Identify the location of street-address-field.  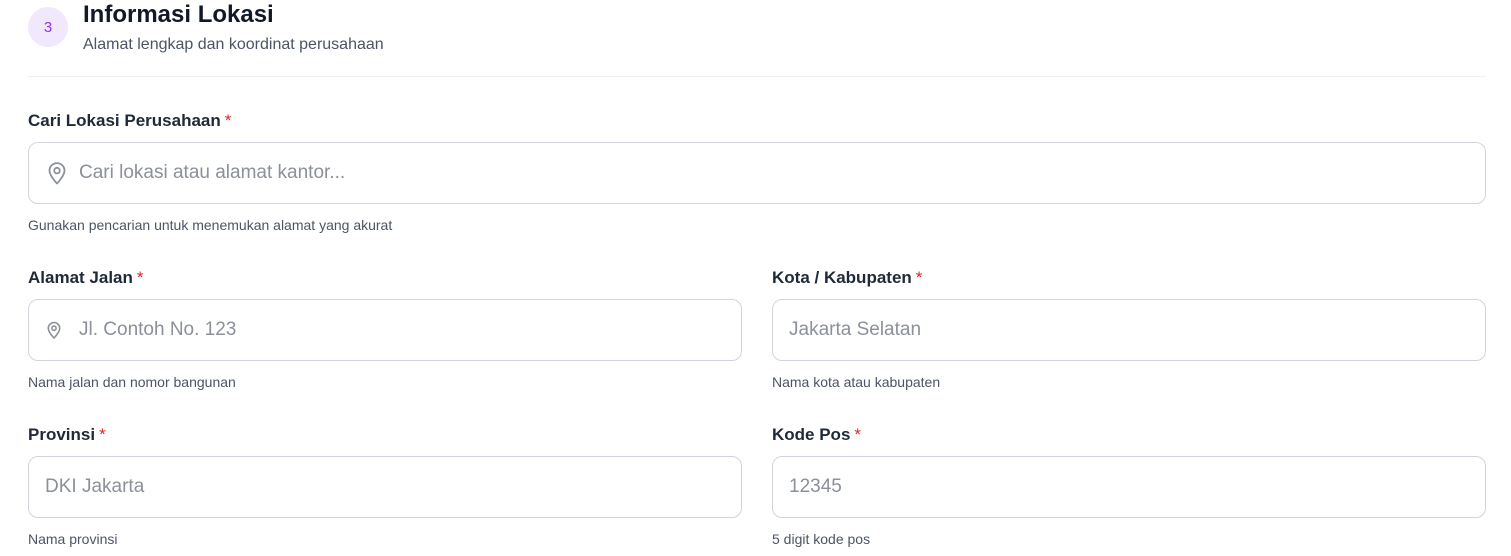
(385, 330).